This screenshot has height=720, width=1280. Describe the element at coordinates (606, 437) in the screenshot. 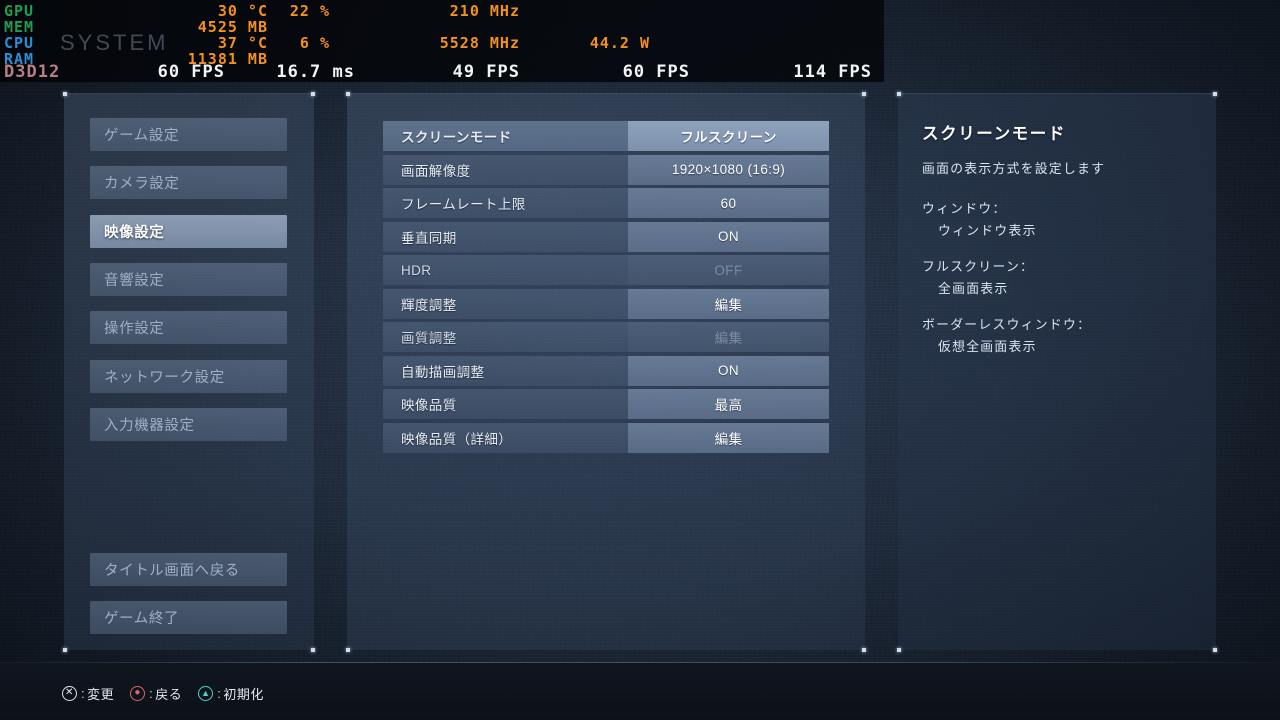

I see `settings-row: 映像品質（詳細） 編集` at that location.